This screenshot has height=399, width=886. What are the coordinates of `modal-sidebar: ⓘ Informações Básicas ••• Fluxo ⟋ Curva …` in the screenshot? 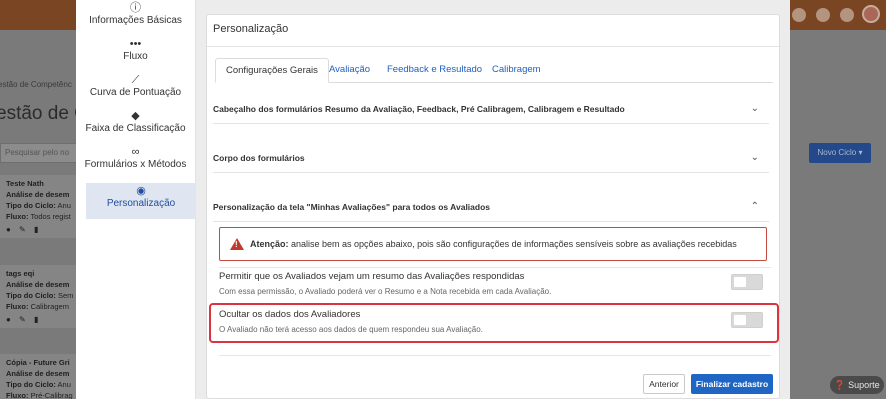 It's located at (136, 199).